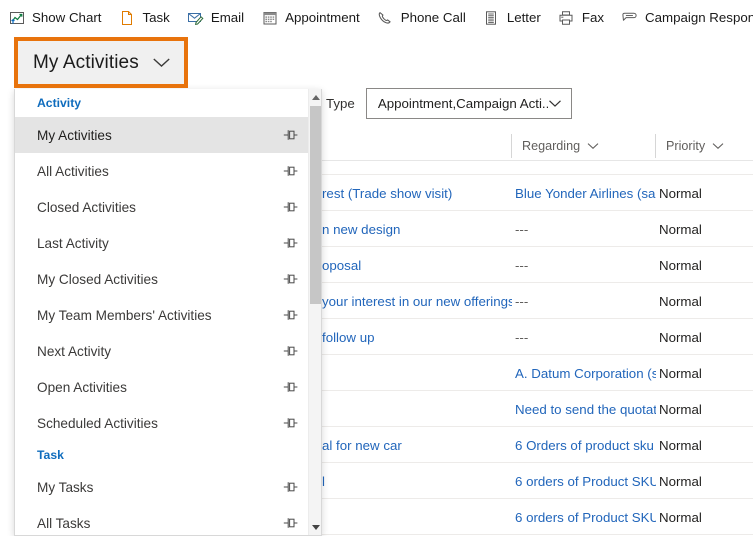 The width and height of the screenshot is (753, 536). I want to click on table-row: n new design --- Normal, so click(537, 229).